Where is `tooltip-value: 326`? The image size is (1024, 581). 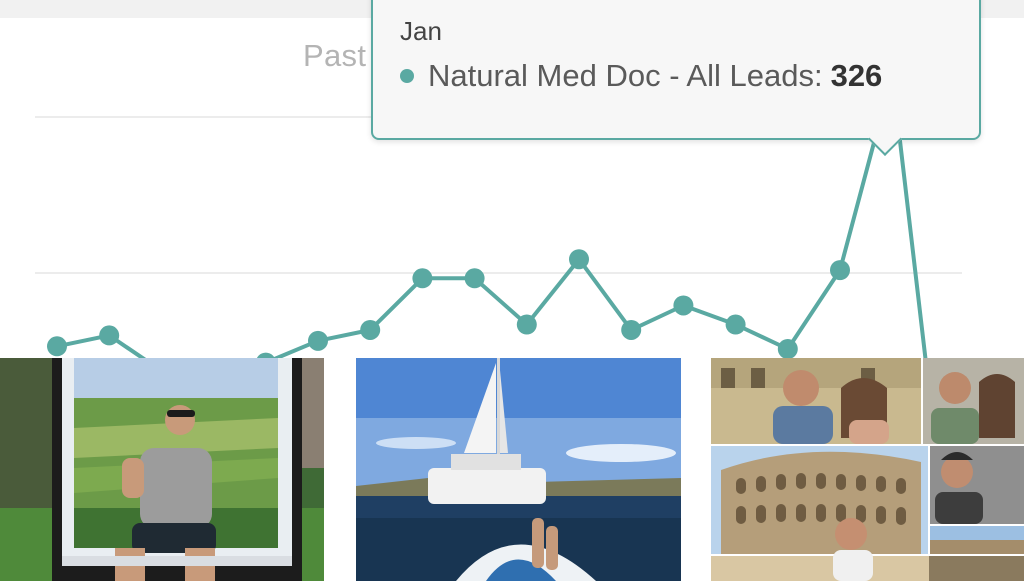 tooltip-value: 326 is located at coordinates (856, 75).